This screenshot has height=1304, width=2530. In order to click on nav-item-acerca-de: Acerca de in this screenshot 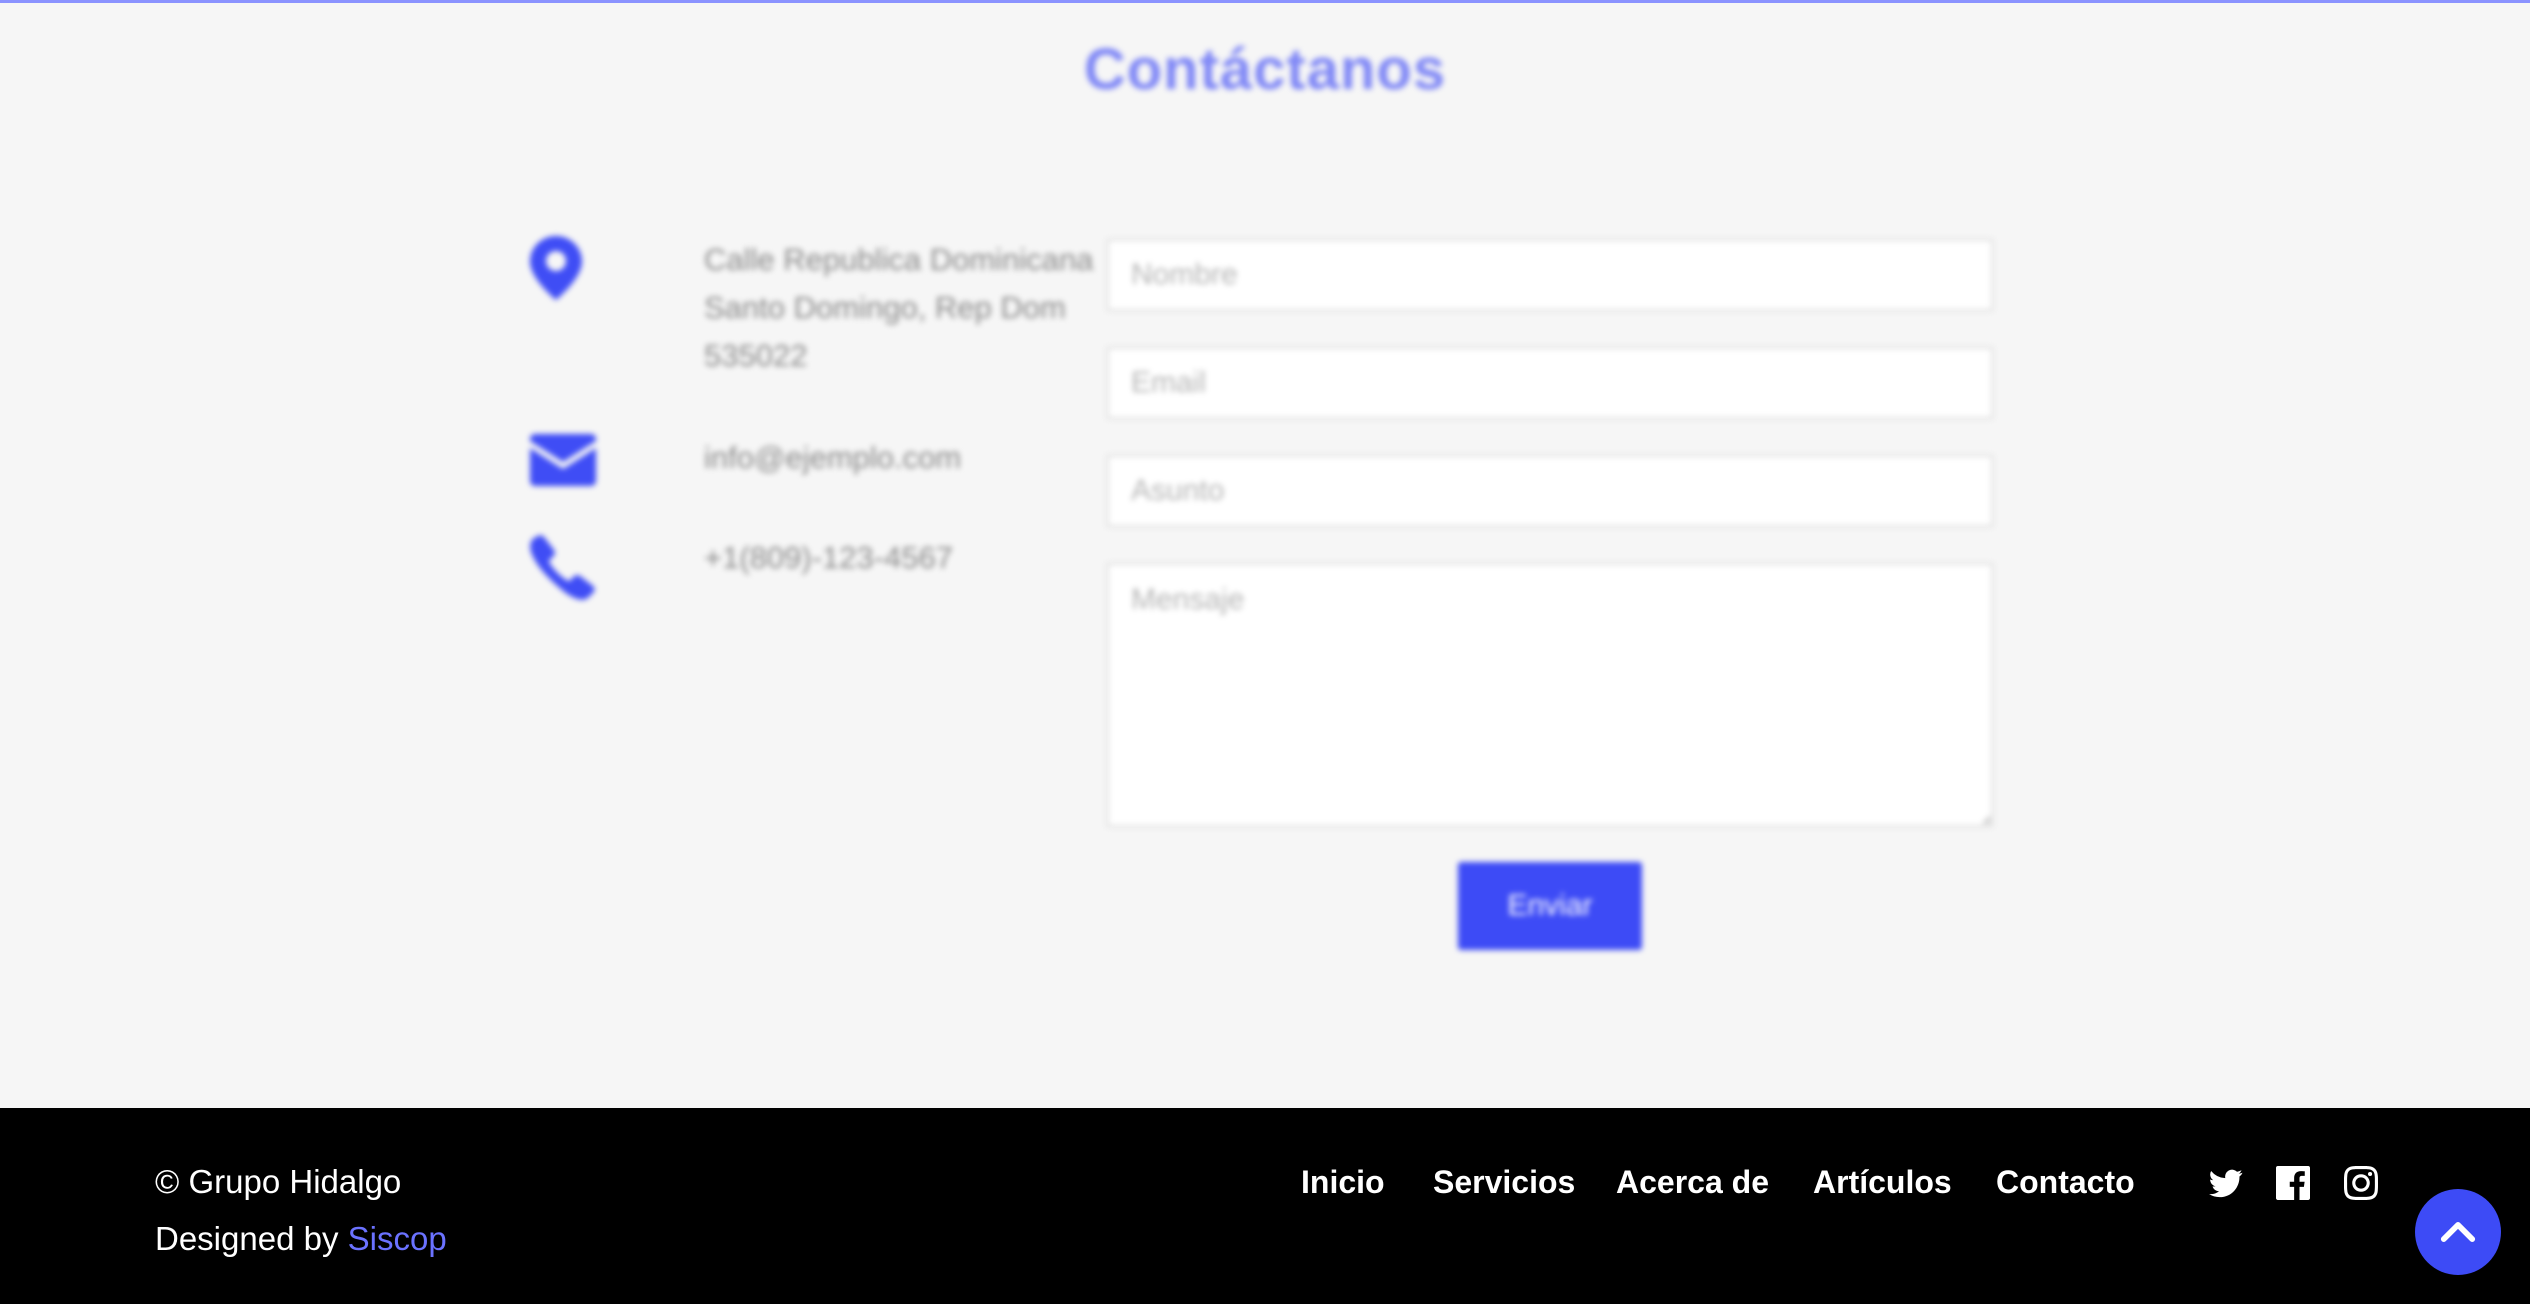, I will do `click(1692, 1182)`.